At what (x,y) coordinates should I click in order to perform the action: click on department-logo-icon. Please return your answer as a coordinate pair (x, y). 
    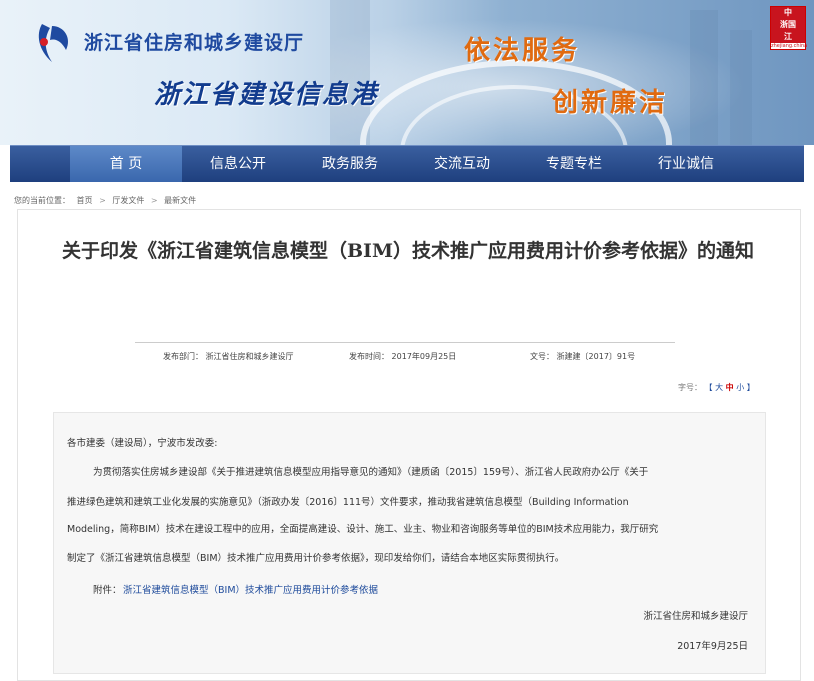
    Looking at the image, I should click on (54, 43).